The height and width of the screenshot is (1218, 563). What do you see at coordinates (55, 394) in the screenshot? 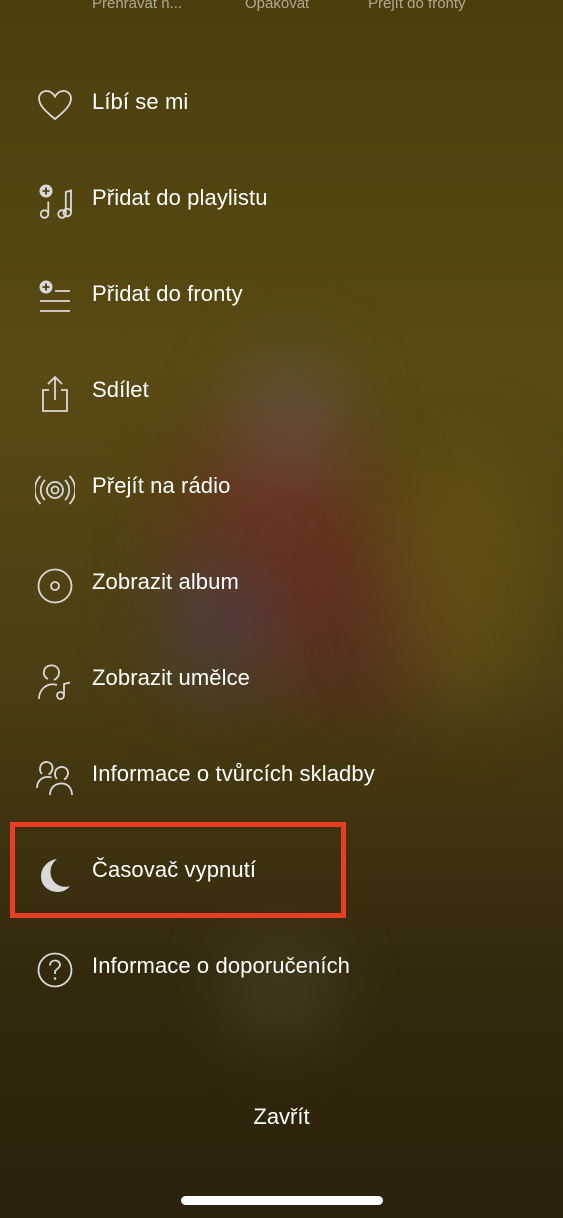
I see `share-icon` at bounding box center [55, 394].